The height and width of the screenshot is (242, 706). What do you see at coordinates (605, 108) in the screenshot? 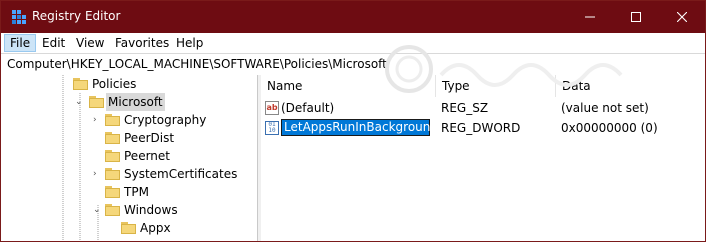
I see `value-data: (value not set)` at bounding box center [605, 108].